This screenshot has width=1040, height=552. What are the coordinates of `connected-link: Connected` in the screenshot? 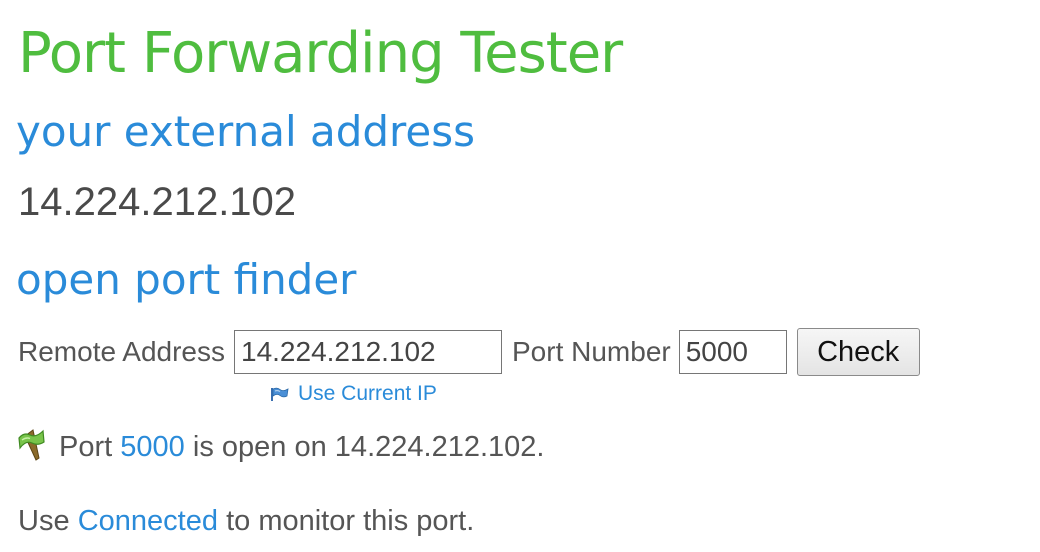 It's located at (148, 521).